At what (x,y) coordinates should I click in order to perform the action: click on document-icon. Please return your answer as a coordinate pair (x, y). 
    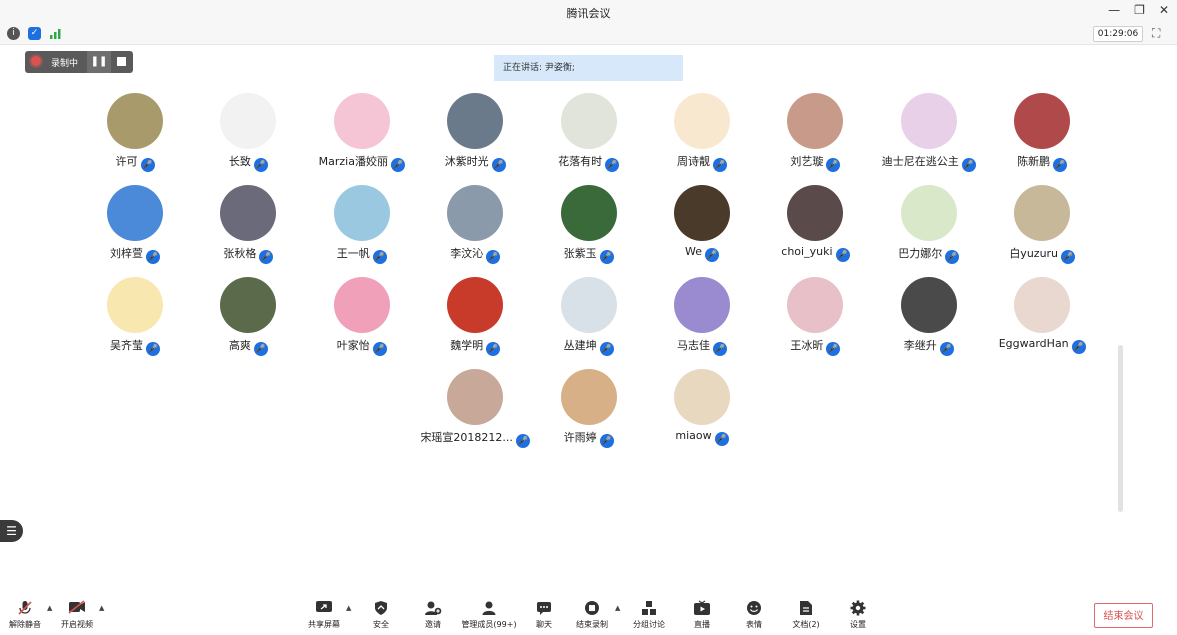
    Looking at the image, I should click on (806, 608).